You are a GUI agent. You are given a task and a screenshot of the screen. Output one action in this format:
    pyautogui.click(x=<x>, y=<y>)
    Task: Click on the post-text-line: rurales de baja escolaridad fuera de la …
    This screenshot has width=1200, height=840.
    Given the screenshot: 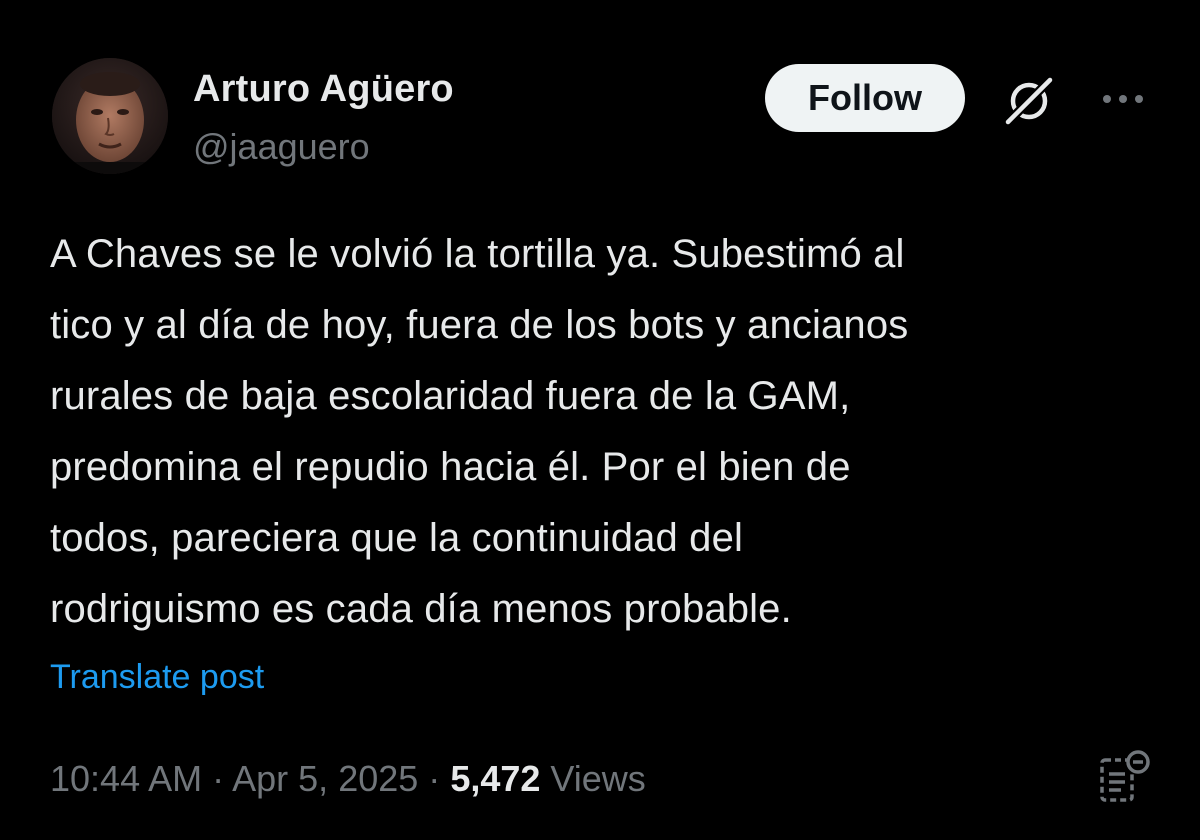 What is the action you would take?
    pyautogui.click(x=450, y=396)
    